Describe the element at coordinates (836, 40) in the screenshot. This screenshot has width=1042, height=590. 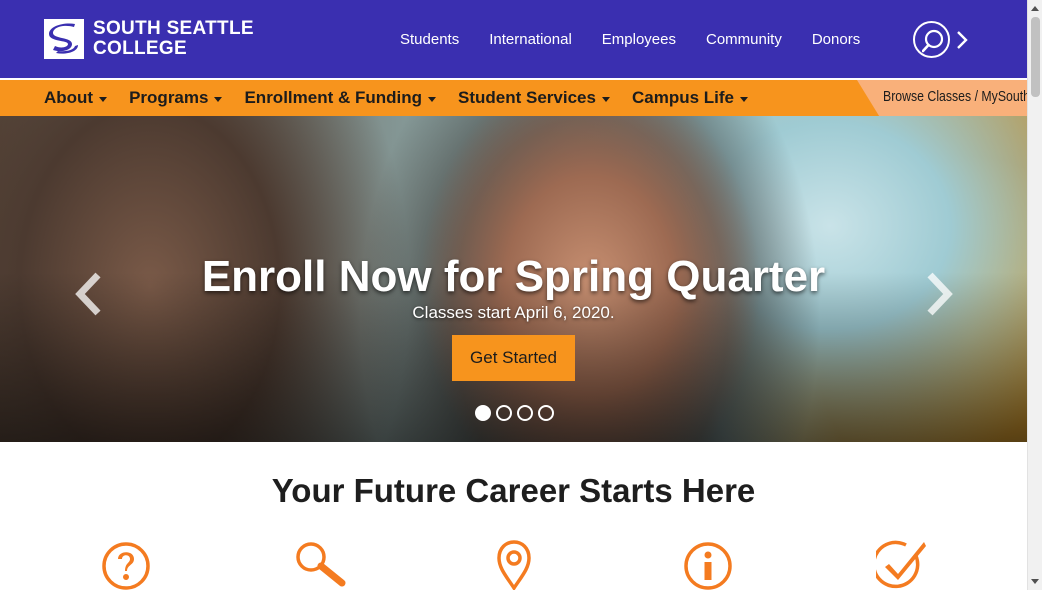
I see `nav-donors: Donors` at that location.